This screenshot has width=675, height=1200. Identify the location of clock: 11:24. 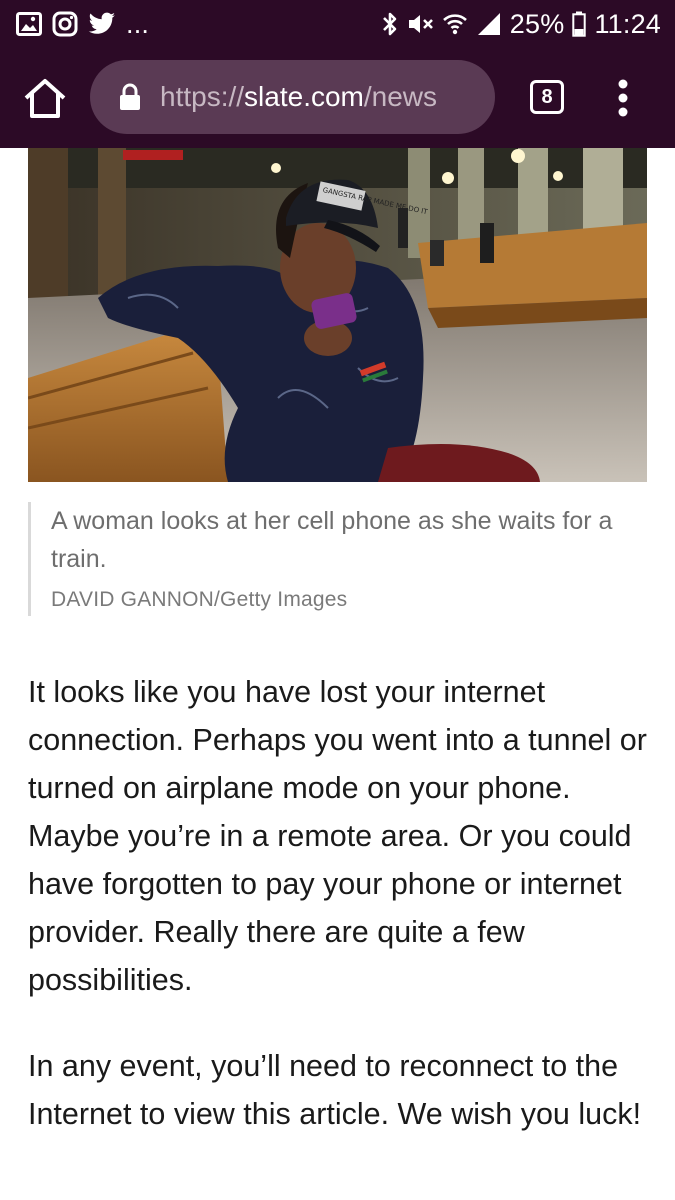
(627, 23).